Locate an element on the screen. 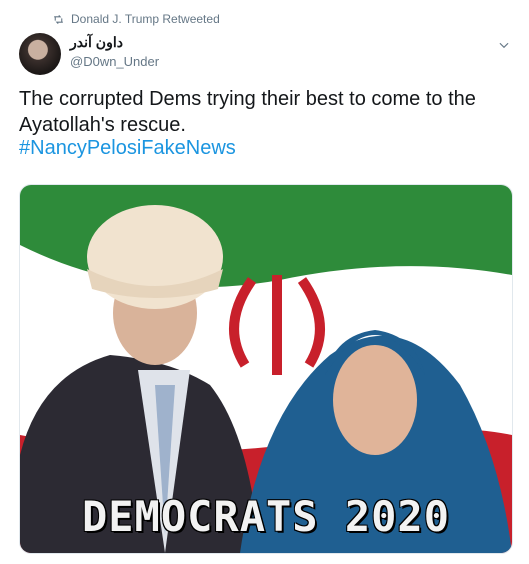 Image resolution: width=529 pixels, height=564 pixels. author-name: داون آندر is located at coordinates (96, 42).